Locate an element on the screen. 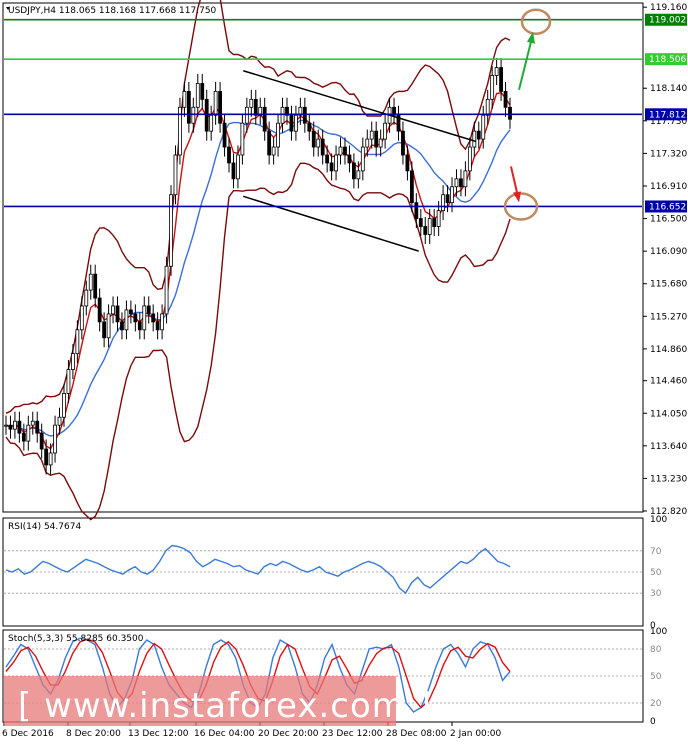 The height and width of the screenshot is (745, 688). level-price-label: 119.002 is located at coordinates (667, 21).